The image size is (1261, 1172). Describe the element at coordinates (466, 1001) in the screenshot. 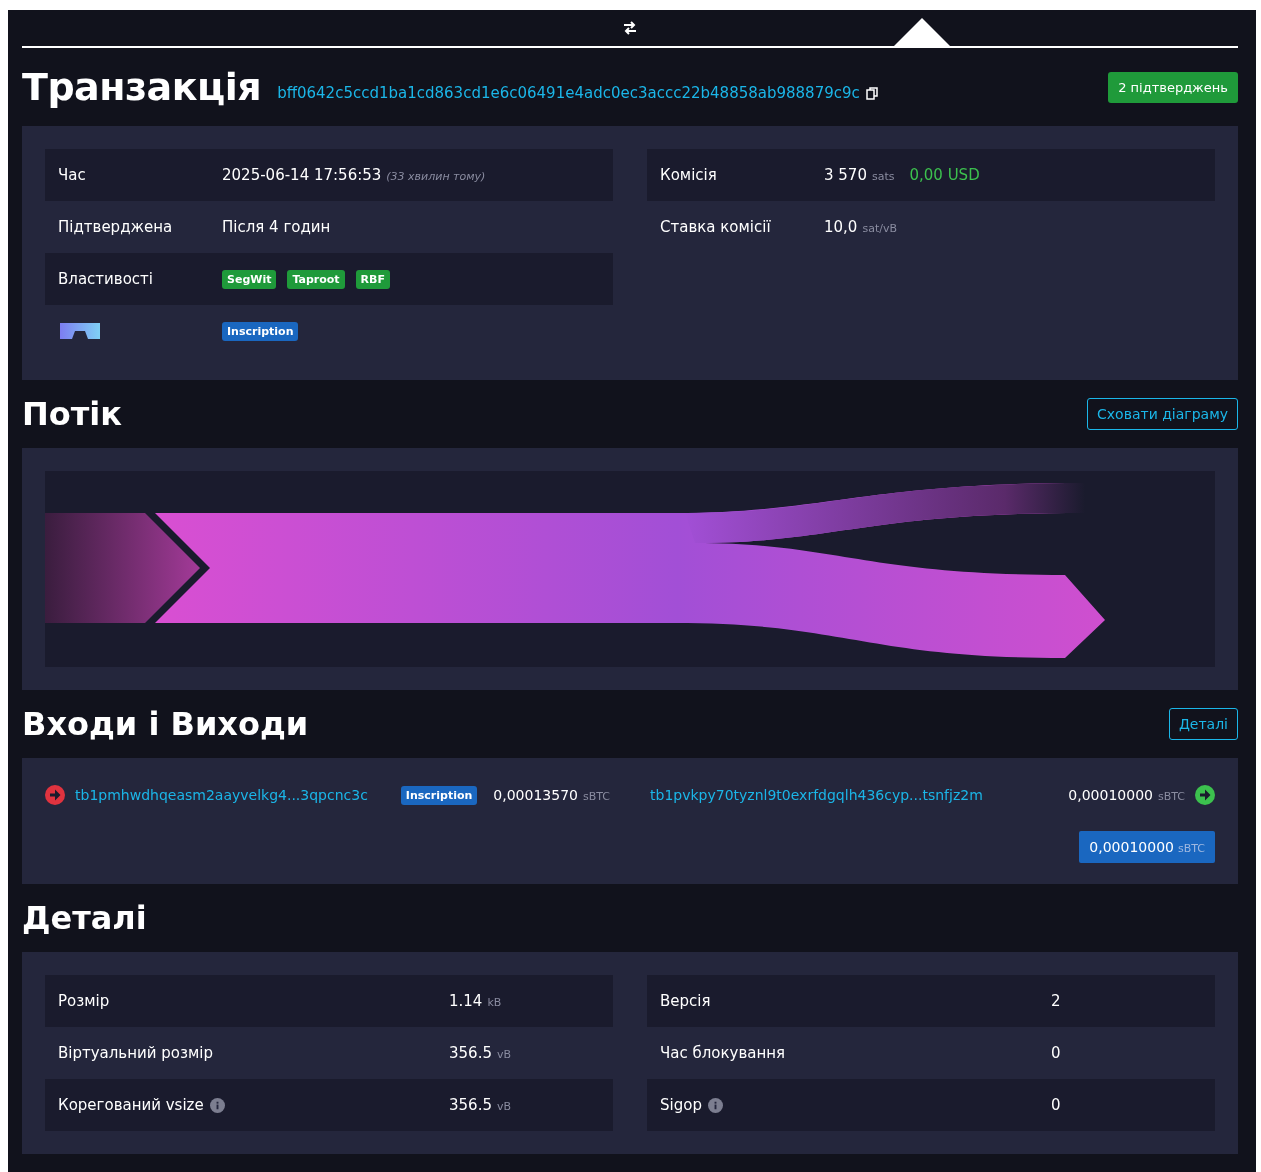

I see `field-value: 1.14` at that location.